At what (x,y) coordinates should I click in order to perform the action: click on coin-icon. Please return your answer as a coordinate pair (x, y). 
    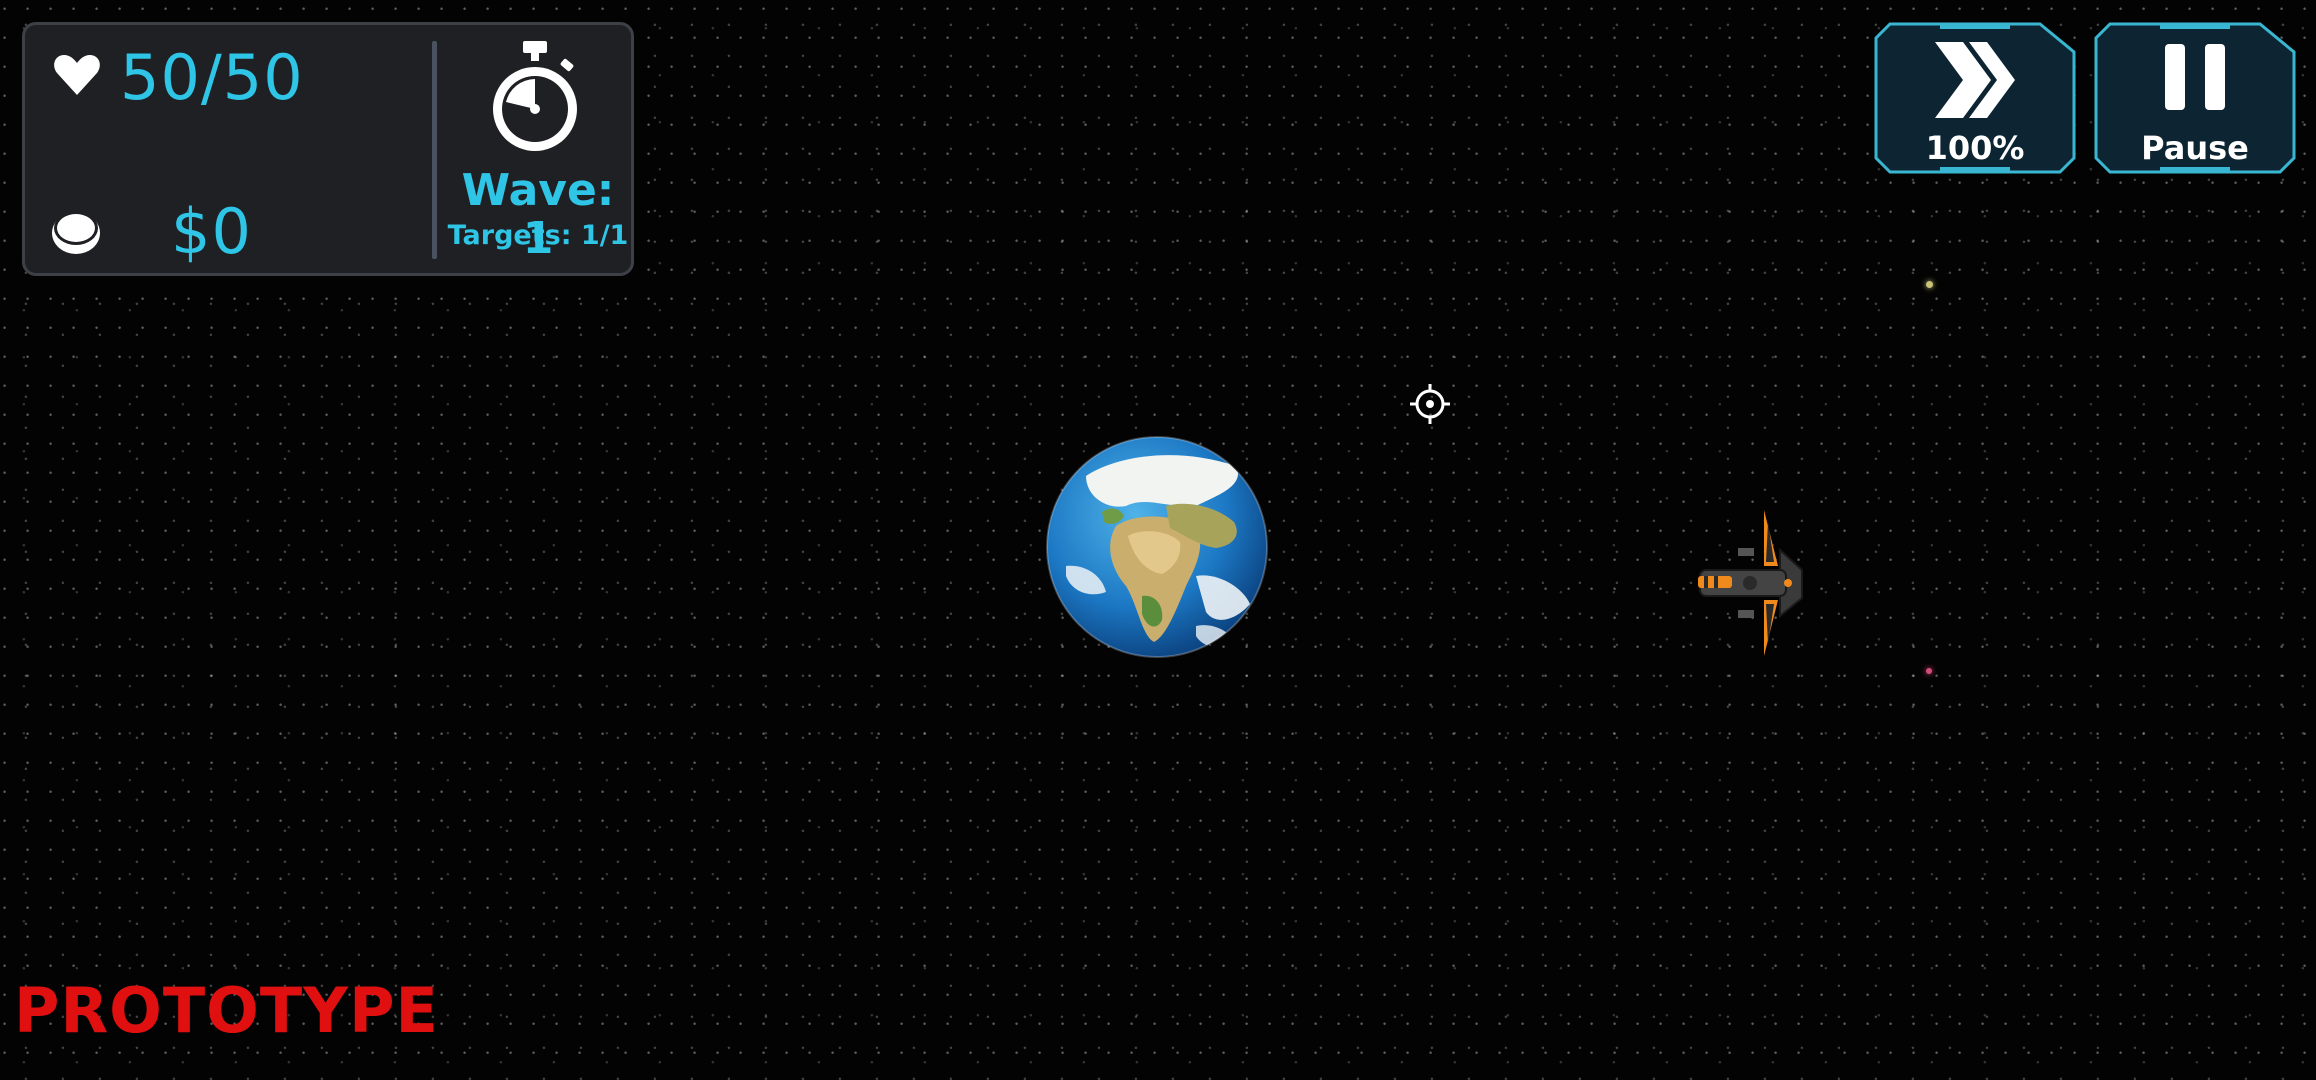
    Looking at the image, I should click on (76, 230).